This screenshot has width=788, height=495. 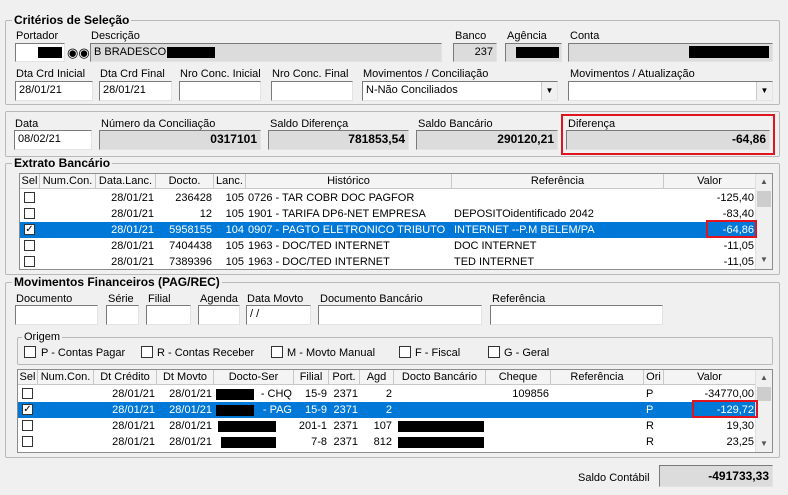 I want to click on criterios-title: Critérios de Seleção, so click(x=72, y=20).